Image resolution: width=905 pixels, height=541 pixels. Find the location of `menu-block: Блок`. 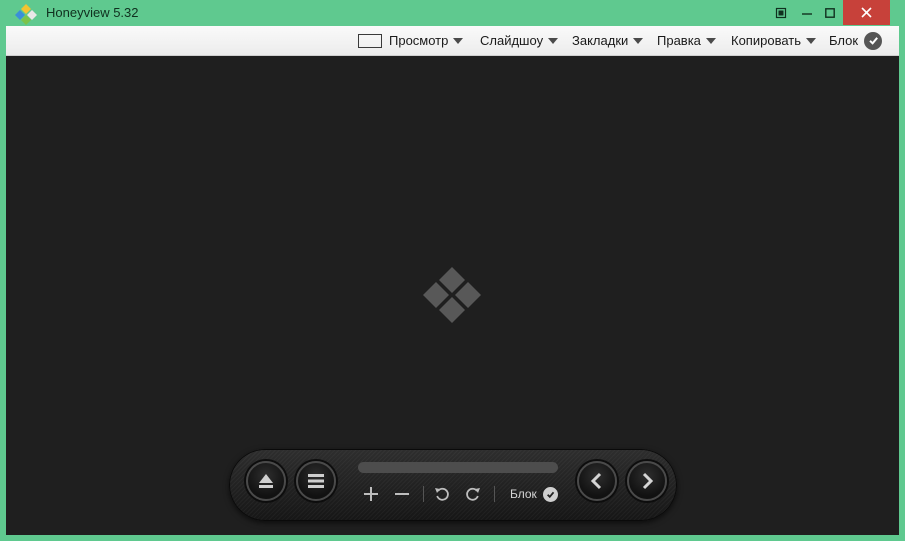

menu-block: Блок is located at coordinates (856, 40).